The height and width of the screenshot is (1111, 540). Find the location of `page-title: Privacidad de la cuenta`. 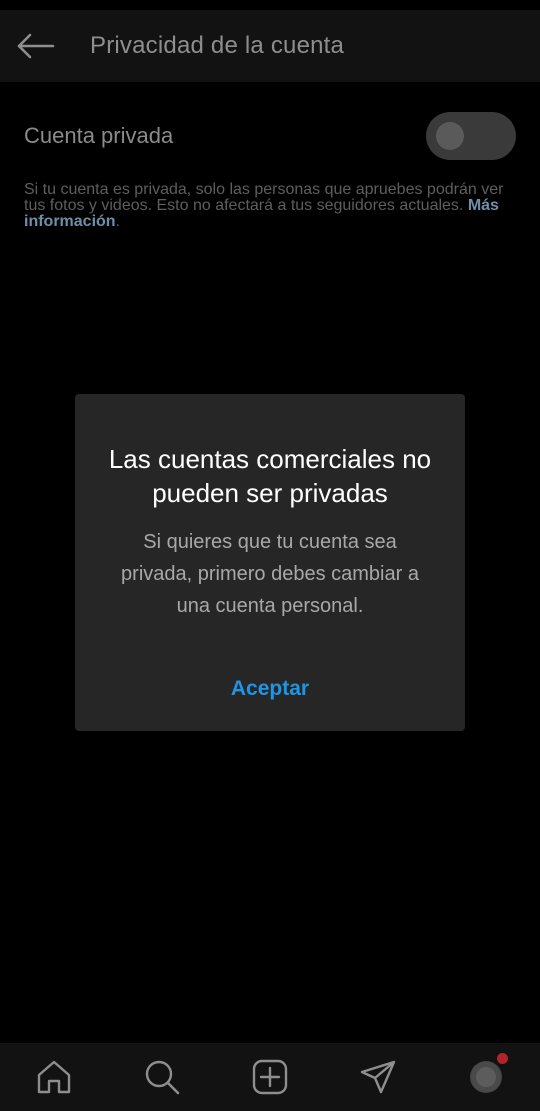

page-title: Privacidad de la cuenta is located at coordinates (217, 45).